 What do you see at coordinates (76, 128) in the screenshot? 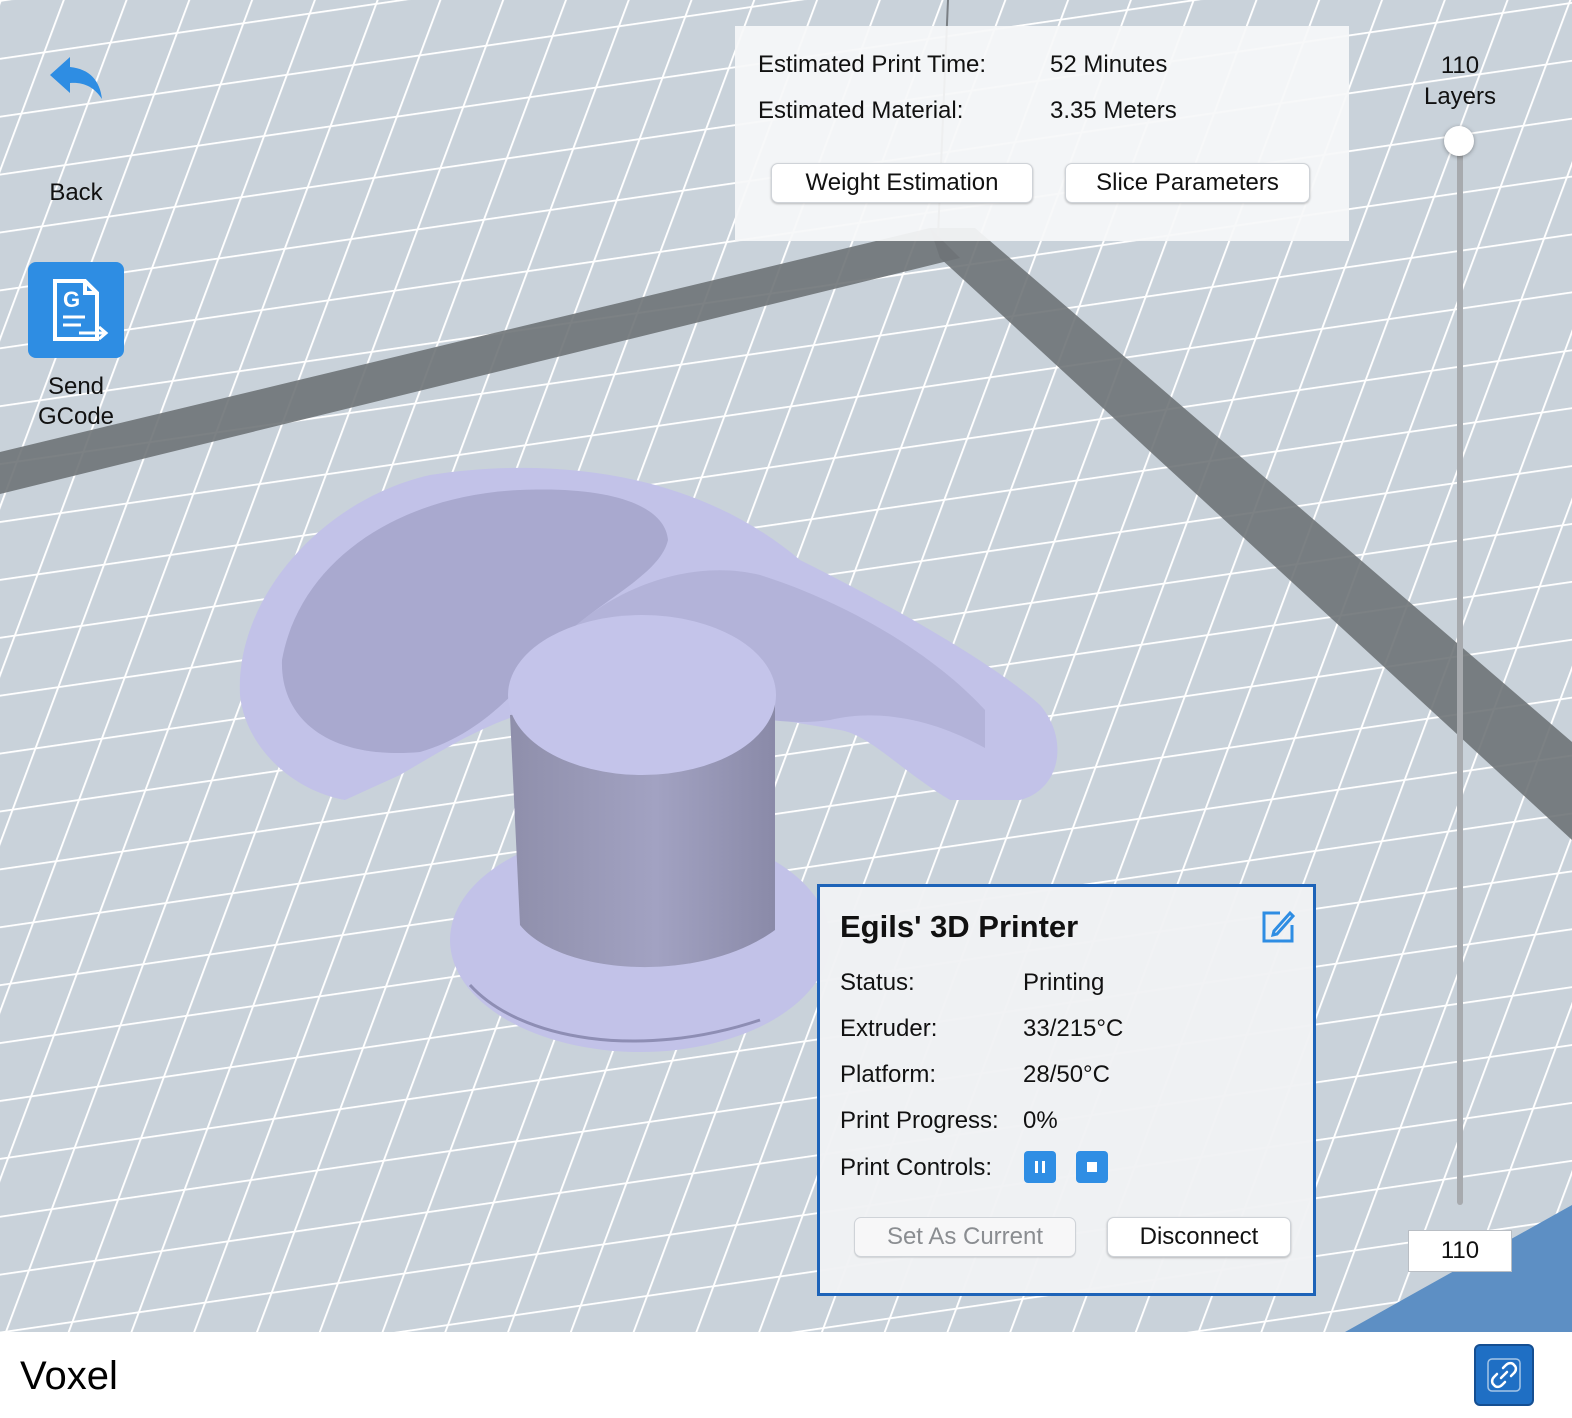
I see `back-button: Back` at bounding box center [76, 128].